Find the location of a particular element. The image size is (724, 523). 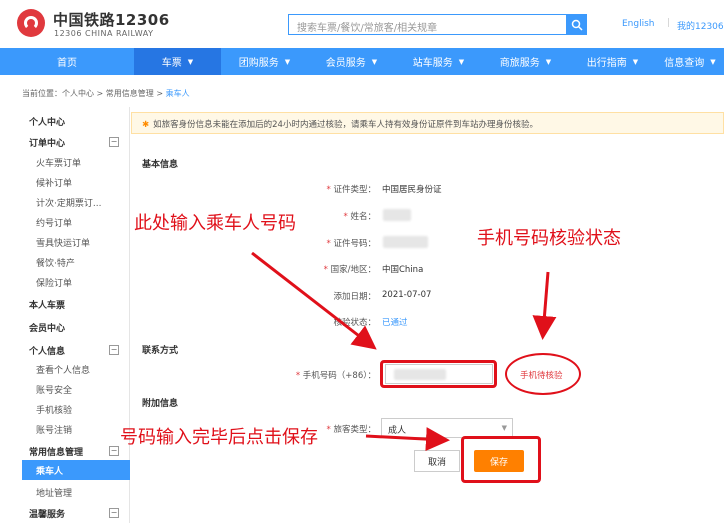

annotation-box-save is located at coordinates (501, 459).